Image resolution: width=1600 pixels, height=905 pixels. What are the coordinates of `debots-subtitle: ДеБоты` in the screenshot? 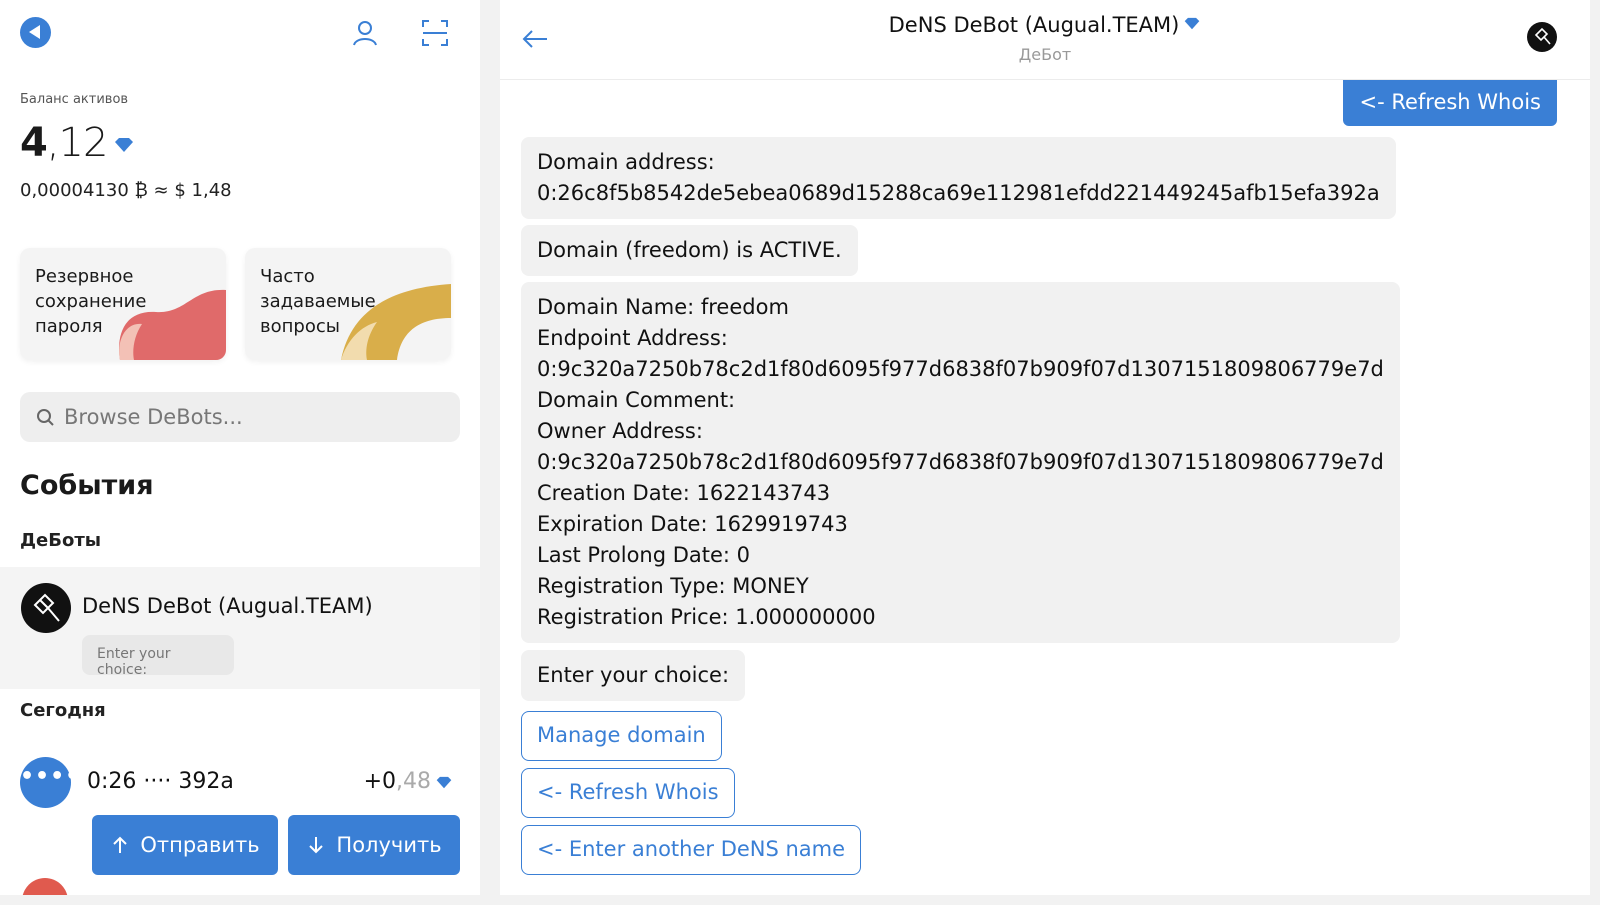 It's located at (61, 540).